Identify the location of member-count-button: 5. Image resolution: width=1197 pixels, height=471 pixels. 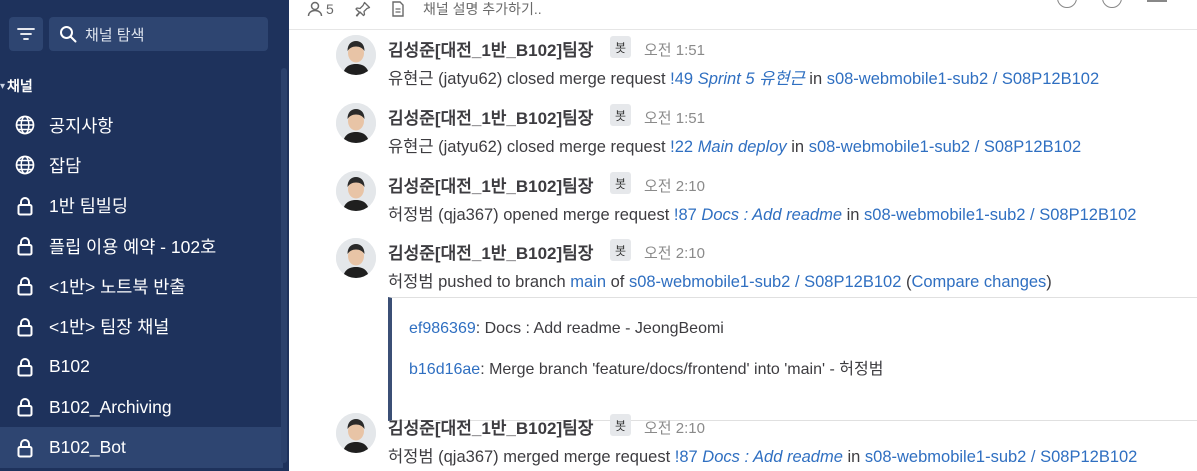
(320, 9).